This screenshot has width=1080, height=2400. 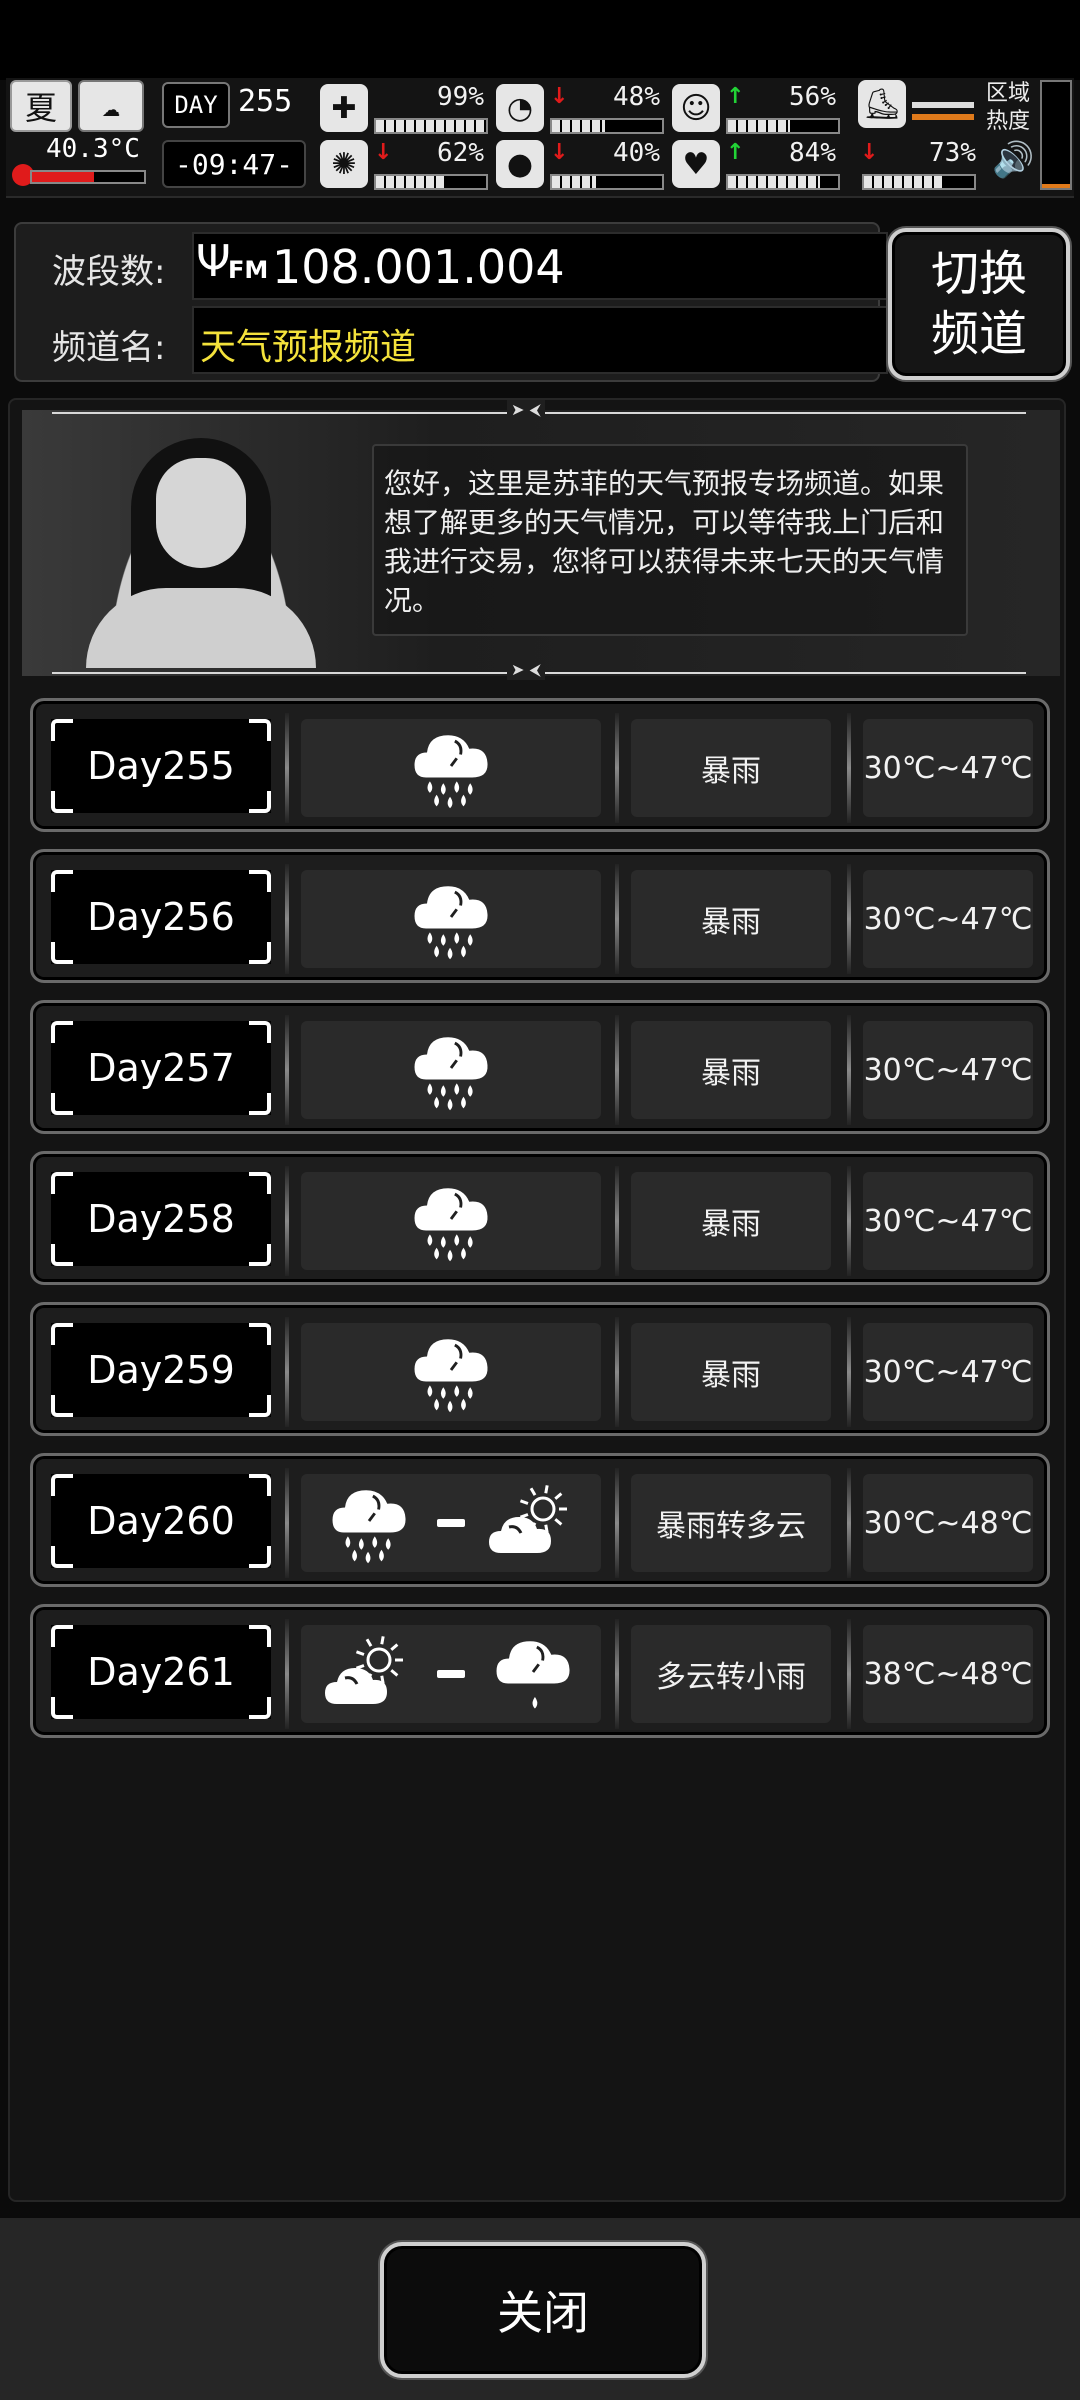 What do you see at coordinates (196, 105) in the screenshot?
I see `day-label: DAY` at bounding box center [196, 105].